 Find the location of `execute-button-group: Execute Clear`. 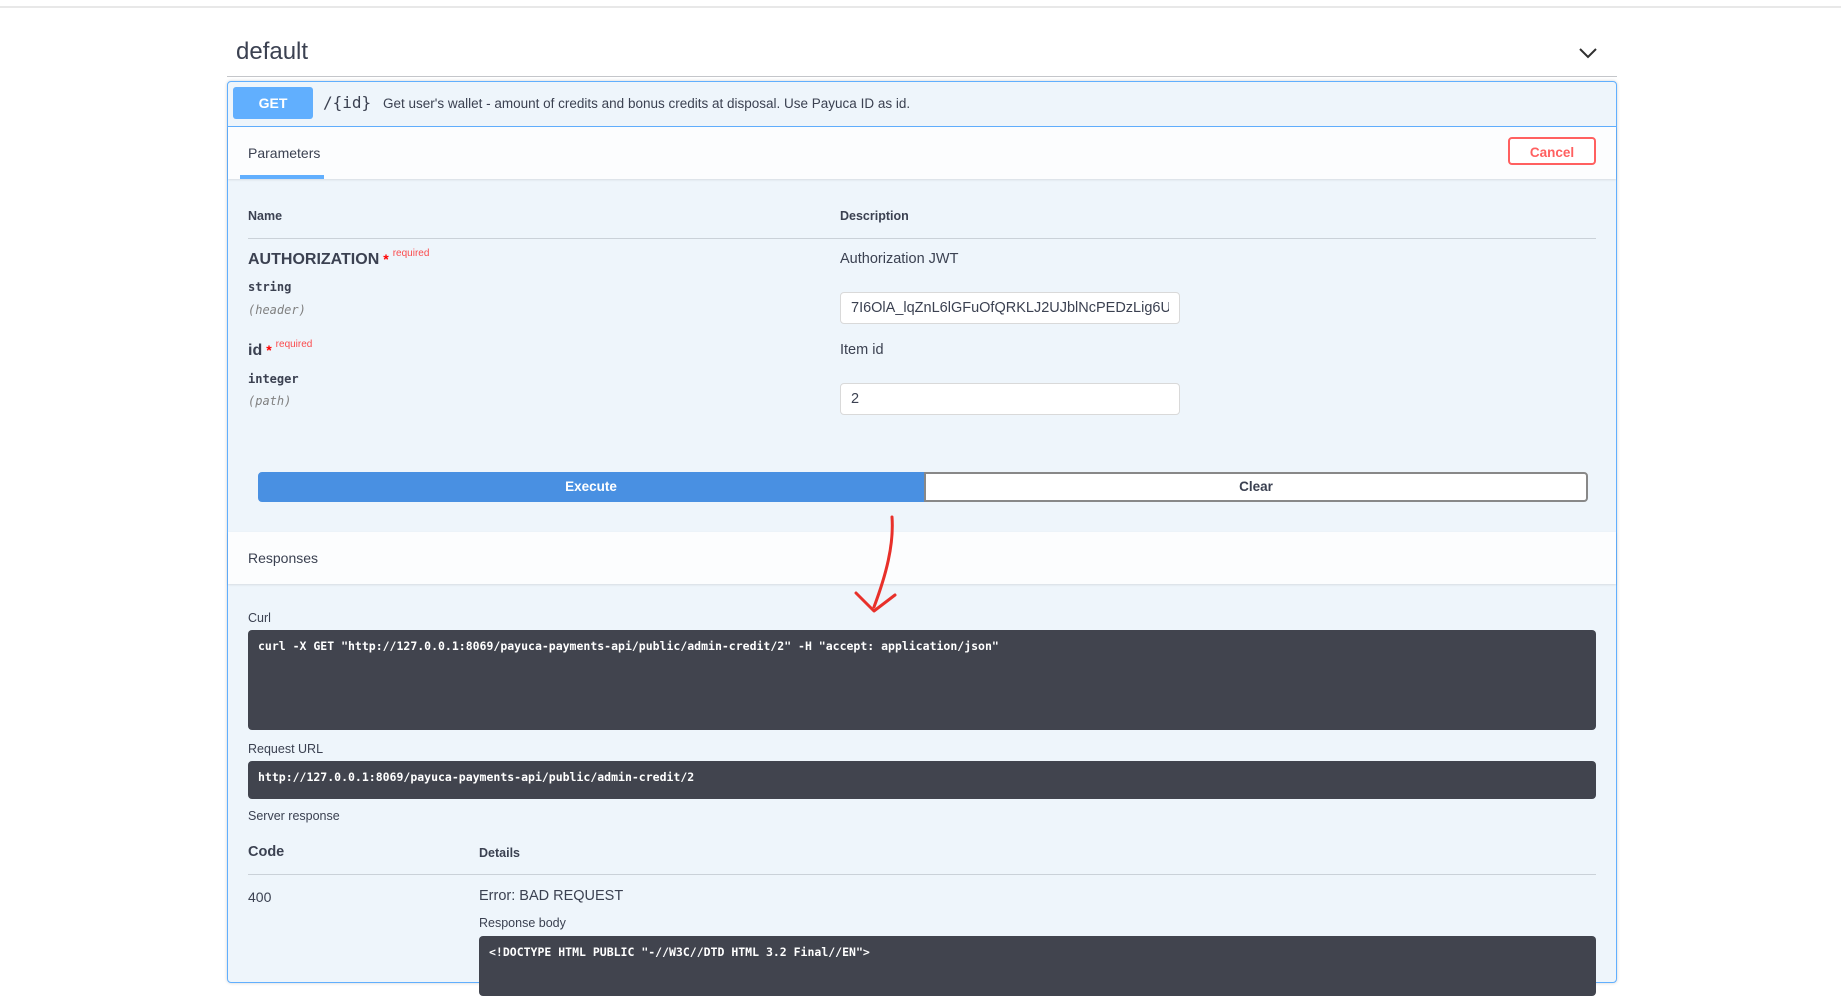

execute-button-group: Execute Clear is located at coordinates (923, 487).